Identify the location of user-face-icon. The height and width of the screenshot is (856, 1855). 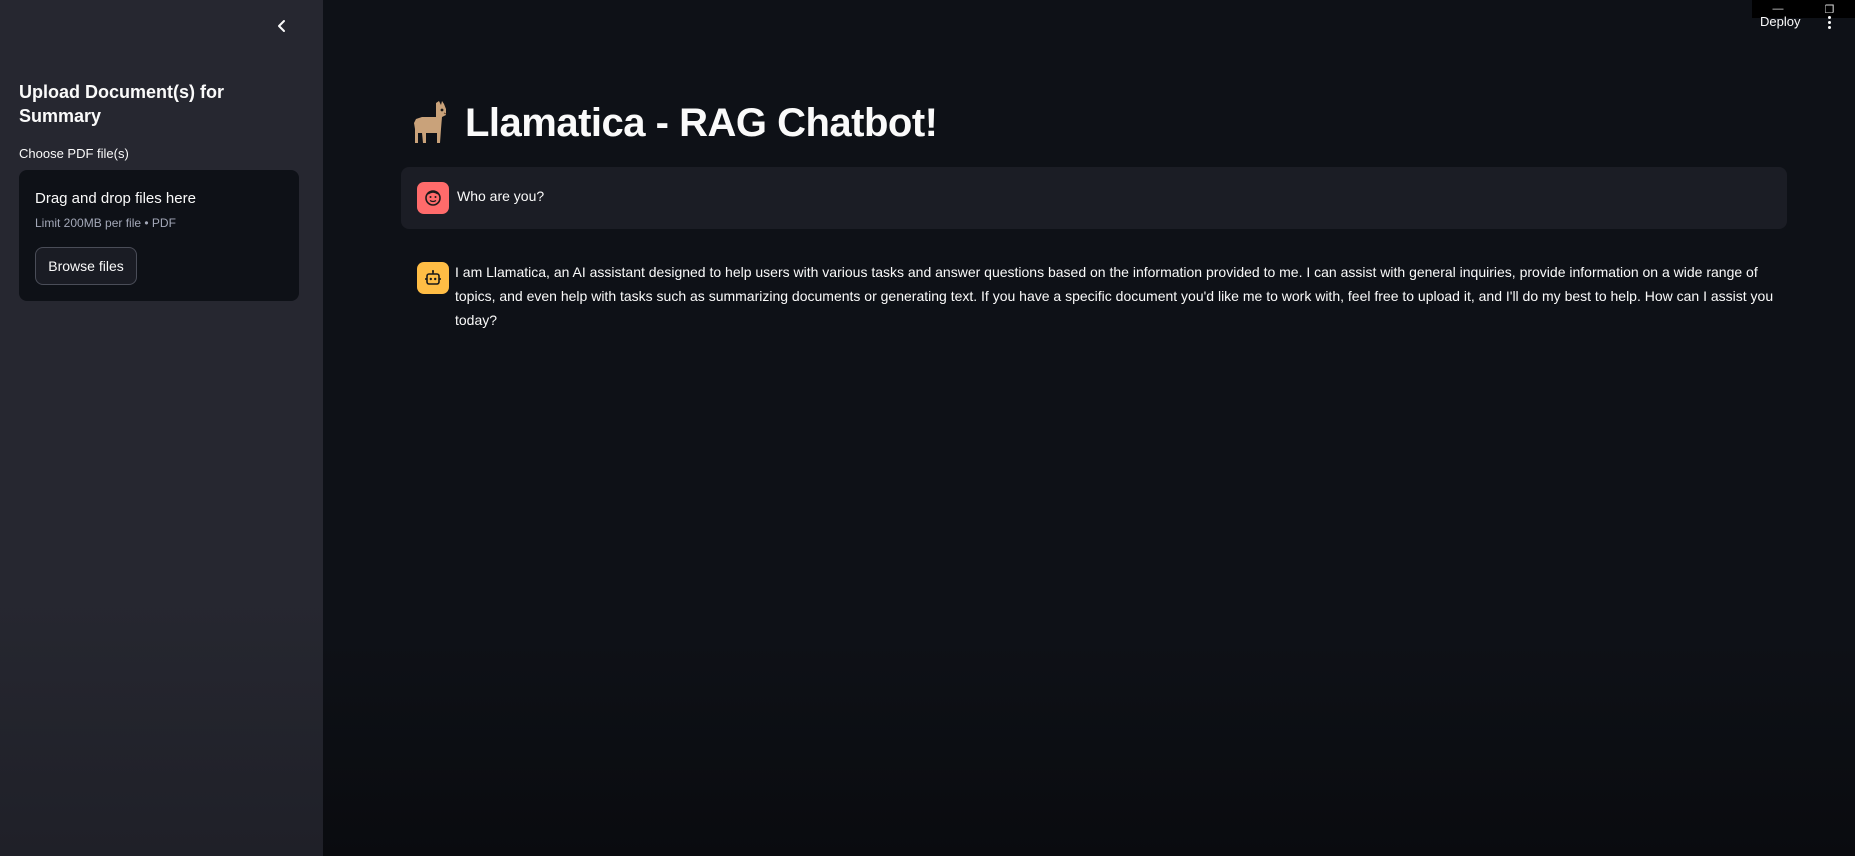
(433, 198).